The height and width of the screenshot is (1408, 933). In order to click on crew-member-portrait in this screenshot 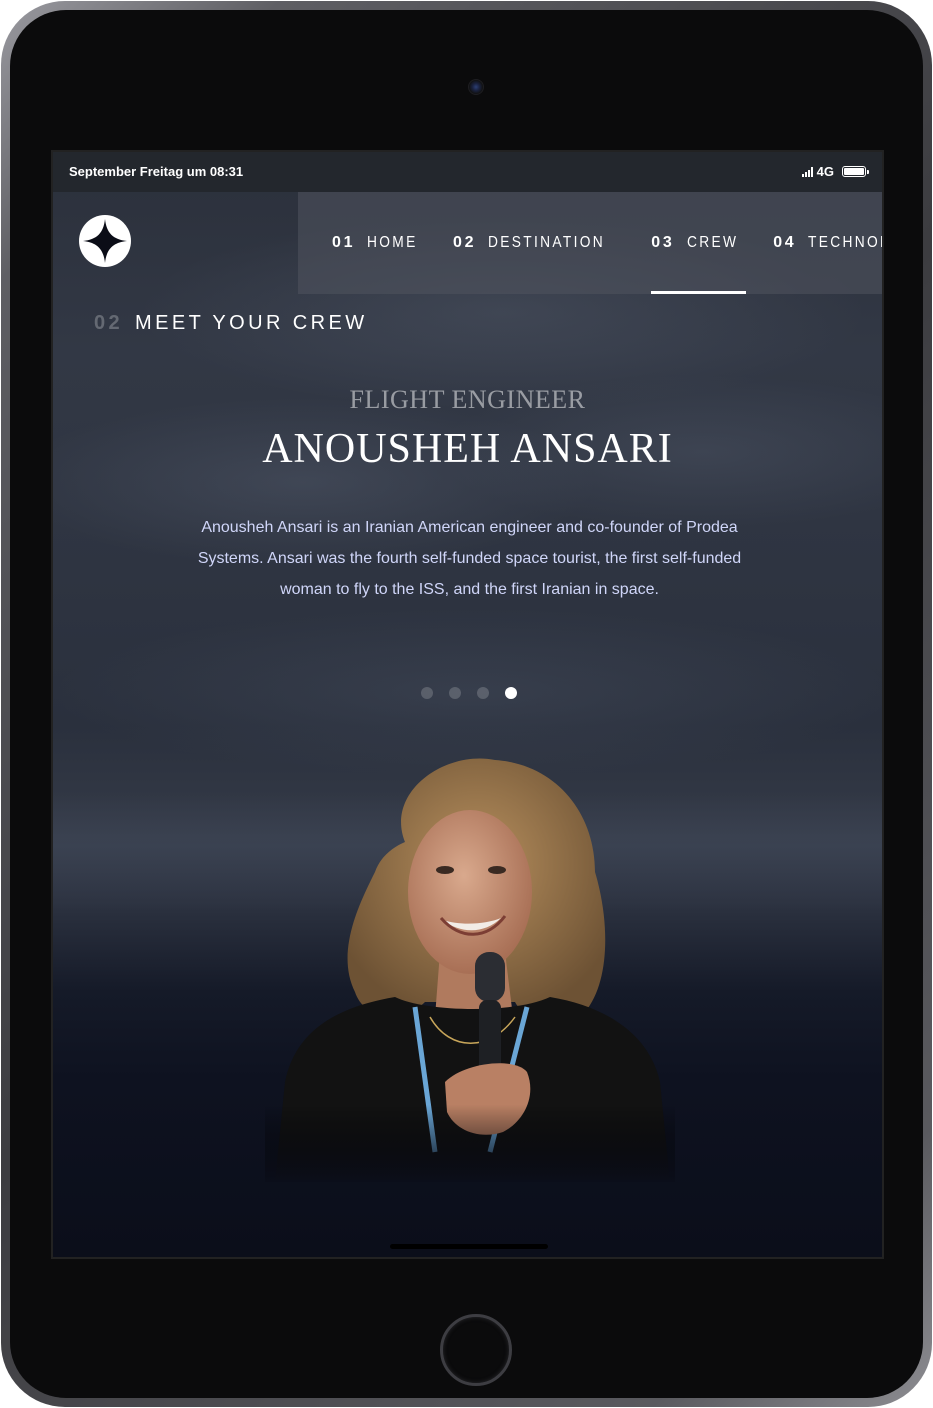, I will do `click(470, 967)`.